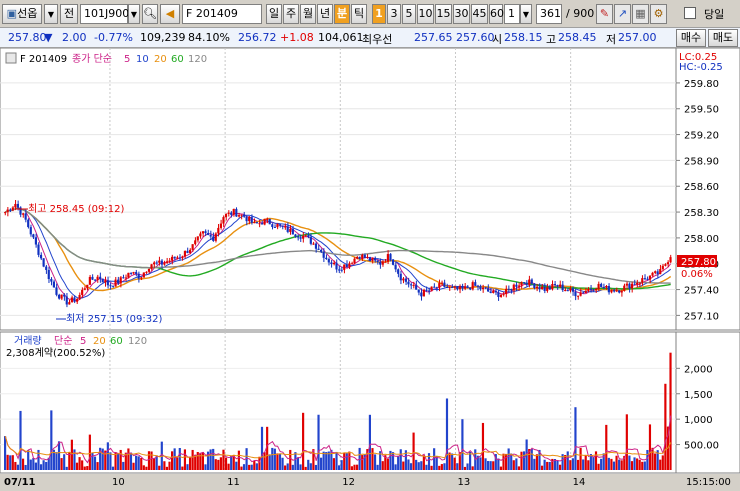  Describe the element at coordinates (526, 14) in the screenshot. I see `interval-dropdown: ▼` at that location.